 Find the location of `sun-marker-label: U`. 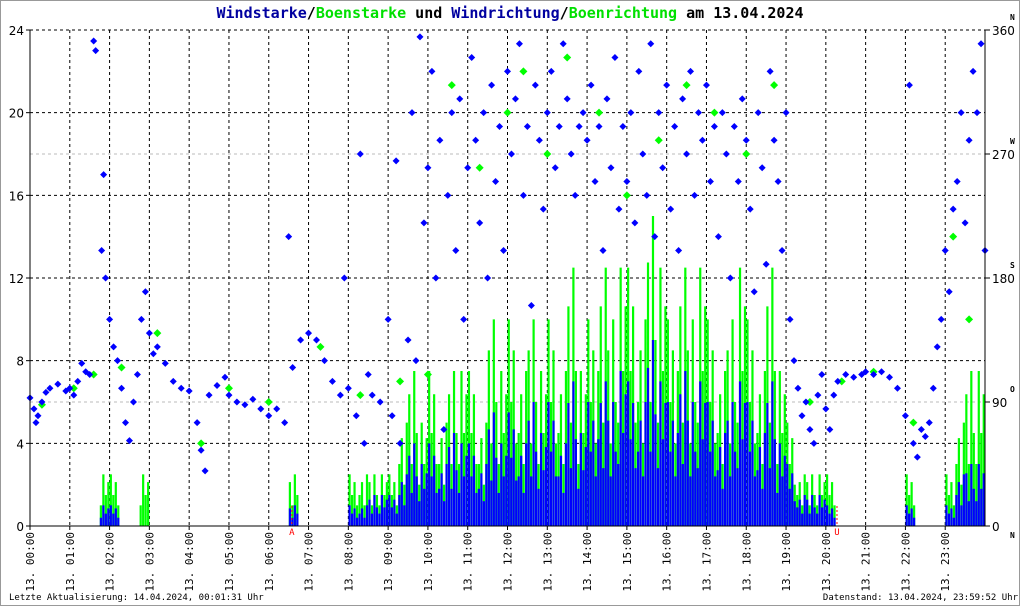

sun-marker-label: U is located at coordinates (836, 533).